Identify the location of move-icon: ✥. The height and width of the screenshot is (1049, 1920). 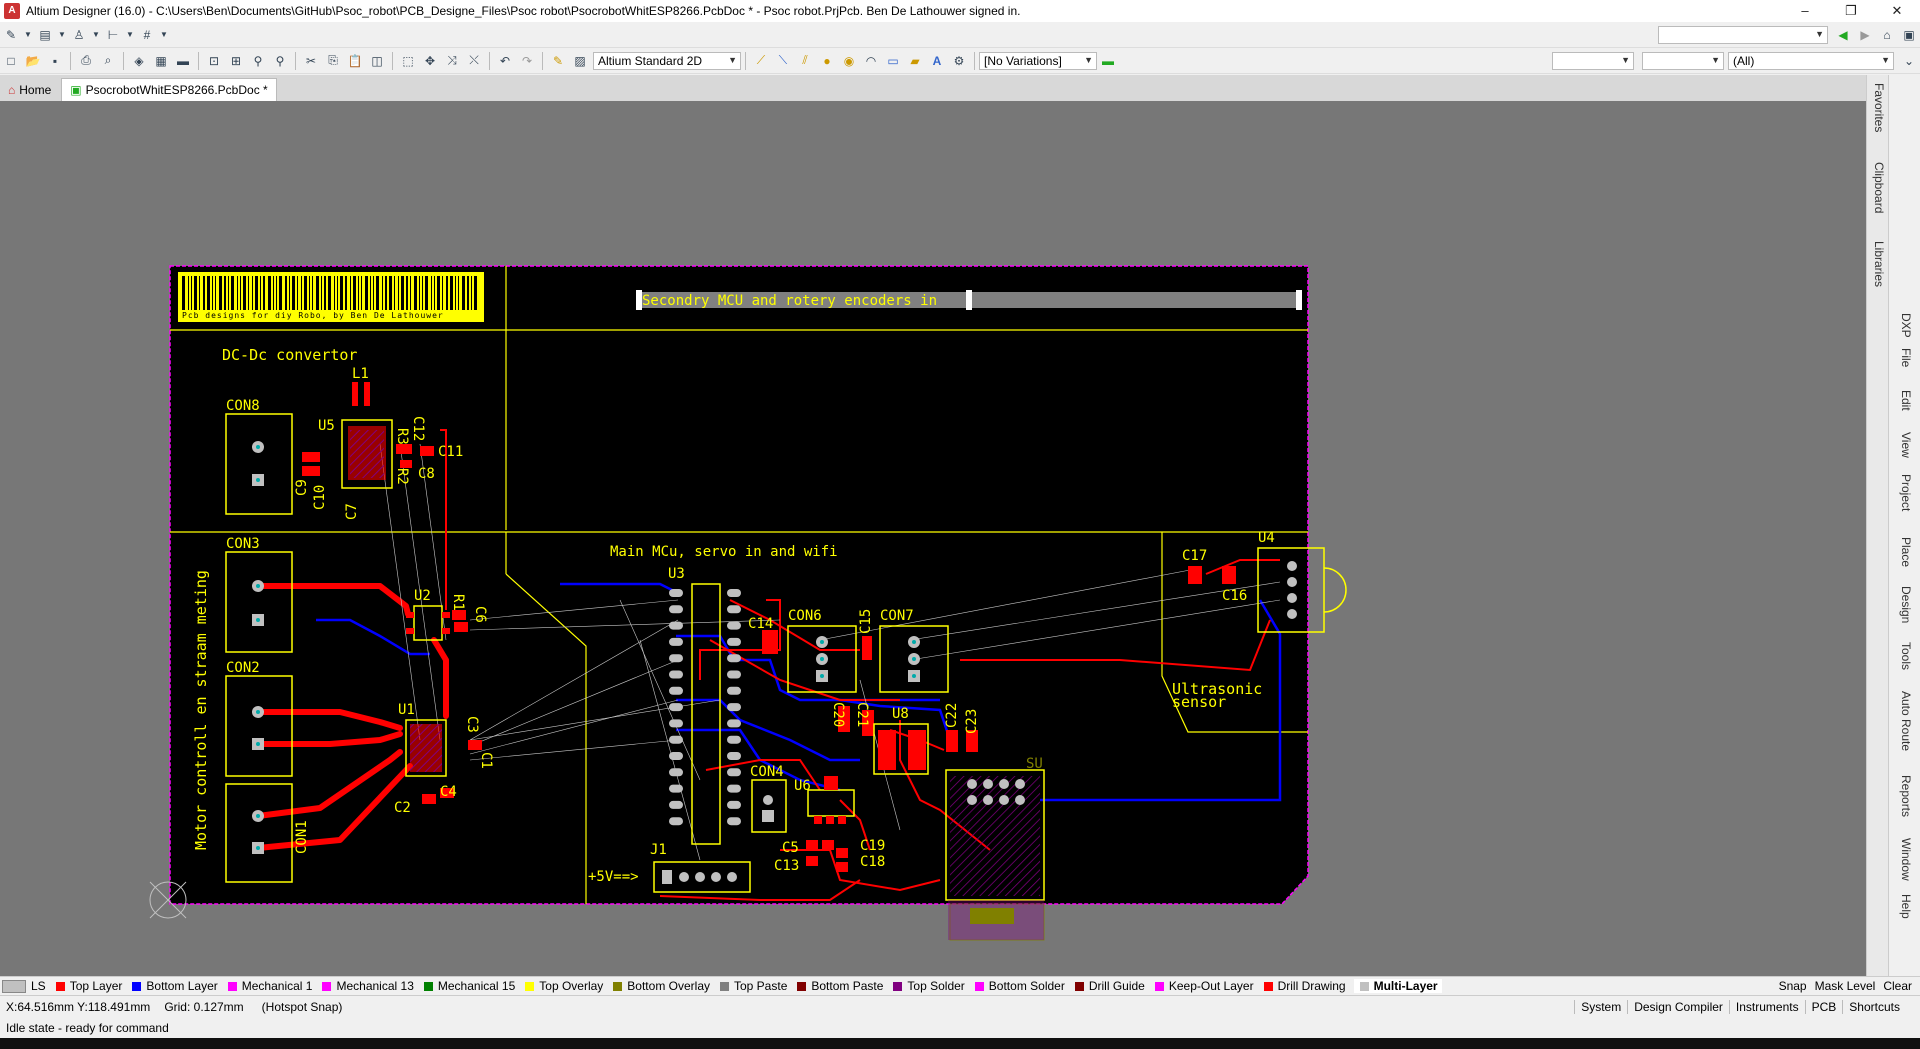
(430, 61).